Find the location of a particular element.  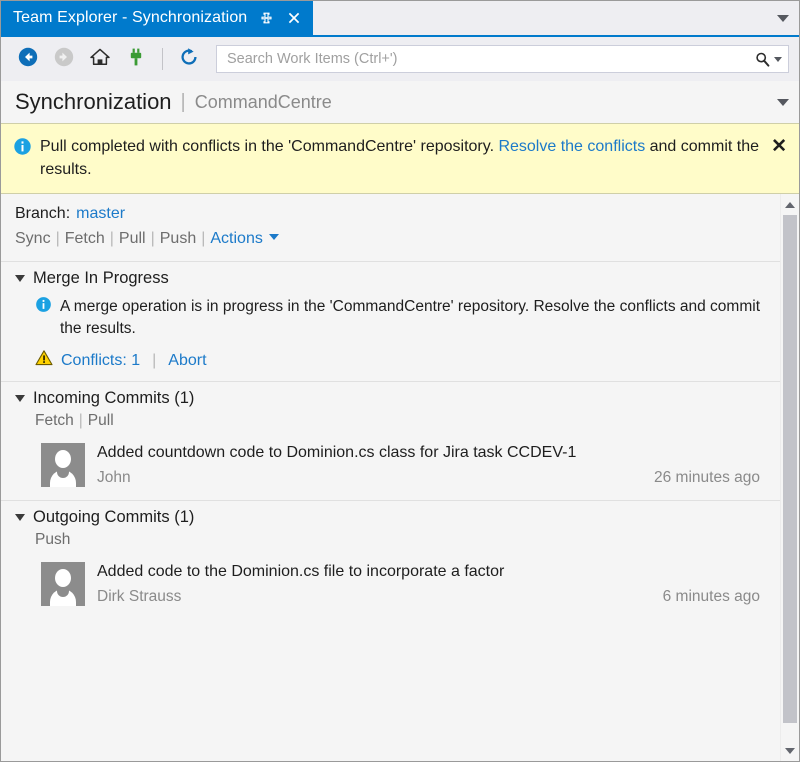

incoming-commands-row: Fetch | Pull is located at coordinates (390, 419).